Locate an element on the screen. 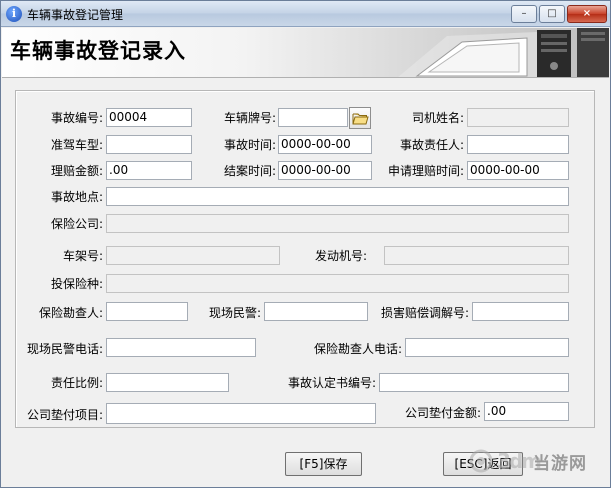  certificate-no-label: 事故认定书编号: is located at coordinates (331, 383).